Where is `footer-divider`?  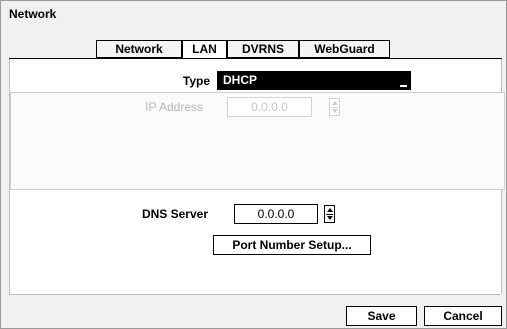
footer-divider is located at coordinates (254, 294).